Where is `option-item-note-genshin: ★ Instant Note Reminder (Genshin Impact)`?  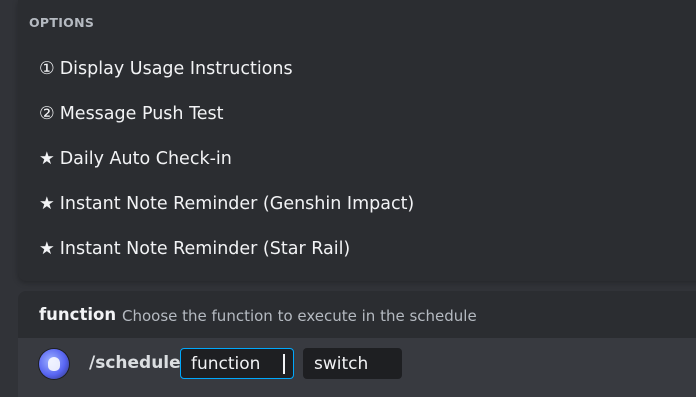 option-item-note-genshin: ★ Instant Note Reminder (Genshin Impact) is located at coordinates (364, 204).